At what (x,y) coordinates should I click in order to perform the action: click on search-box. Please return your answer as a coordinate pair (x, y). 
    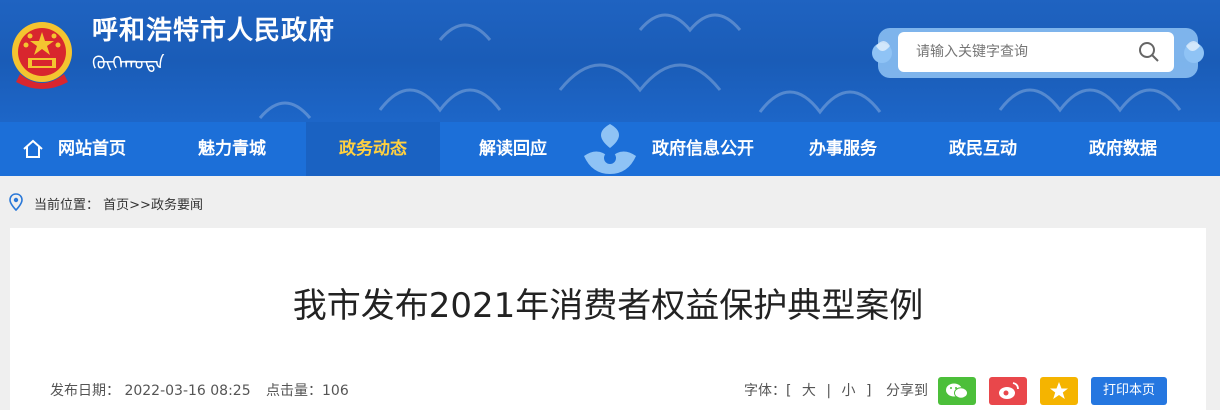
    Looking at the image, I should click on (1036, 52).